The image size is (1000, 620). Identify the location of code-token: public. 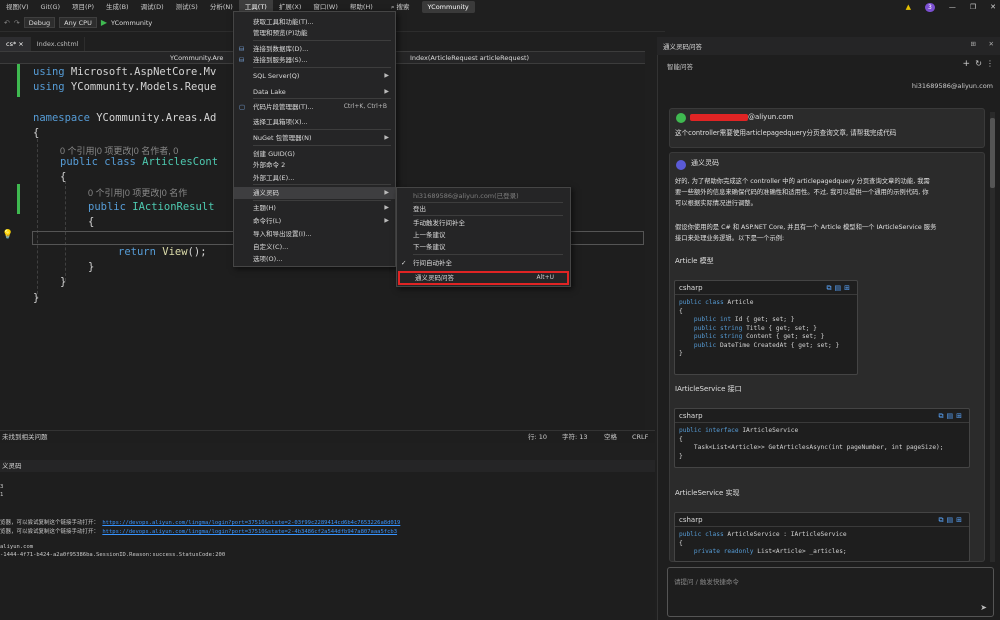
(107, 207).